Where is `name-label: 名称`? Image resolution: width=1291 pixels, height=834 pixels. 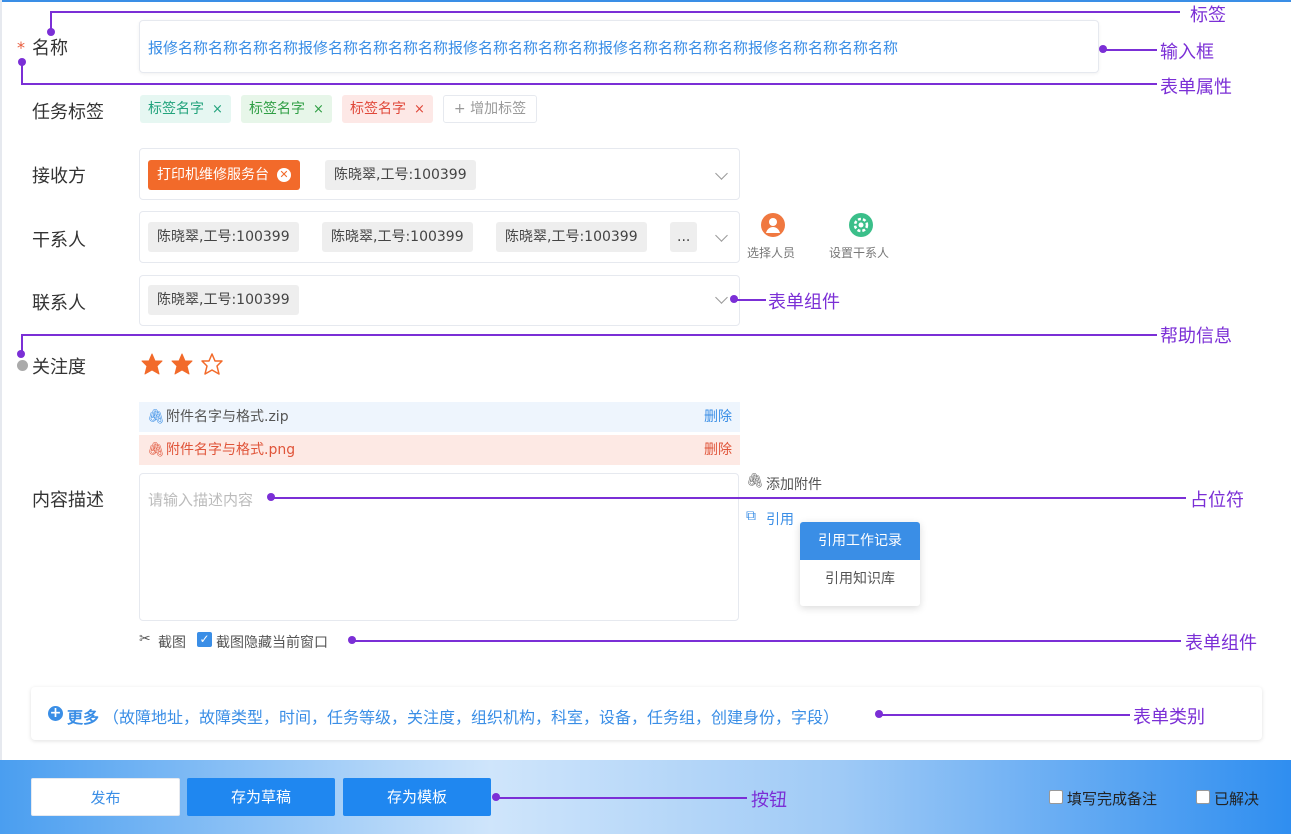
name-label: 名称 is located at coordinates (50, 48).